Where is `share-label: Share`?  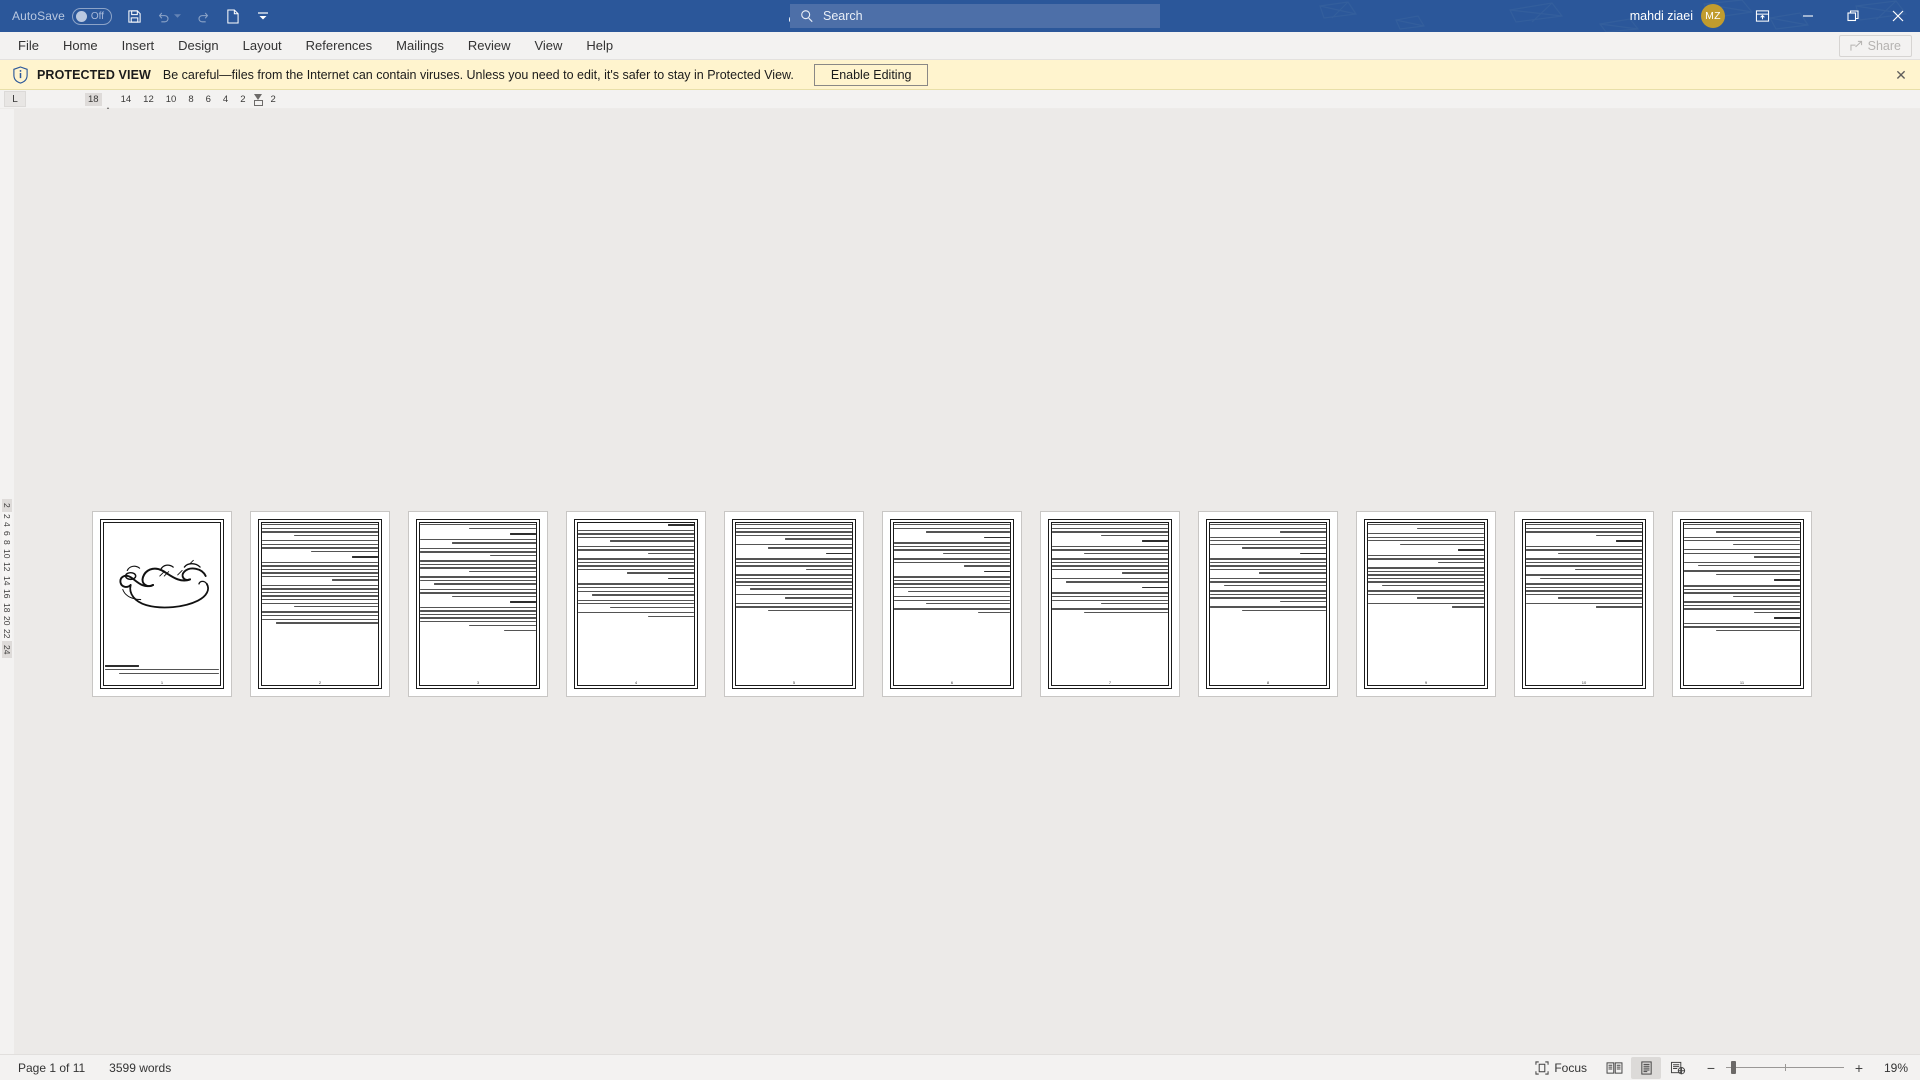
share-label: Share is located at coordinates (1884, 46).